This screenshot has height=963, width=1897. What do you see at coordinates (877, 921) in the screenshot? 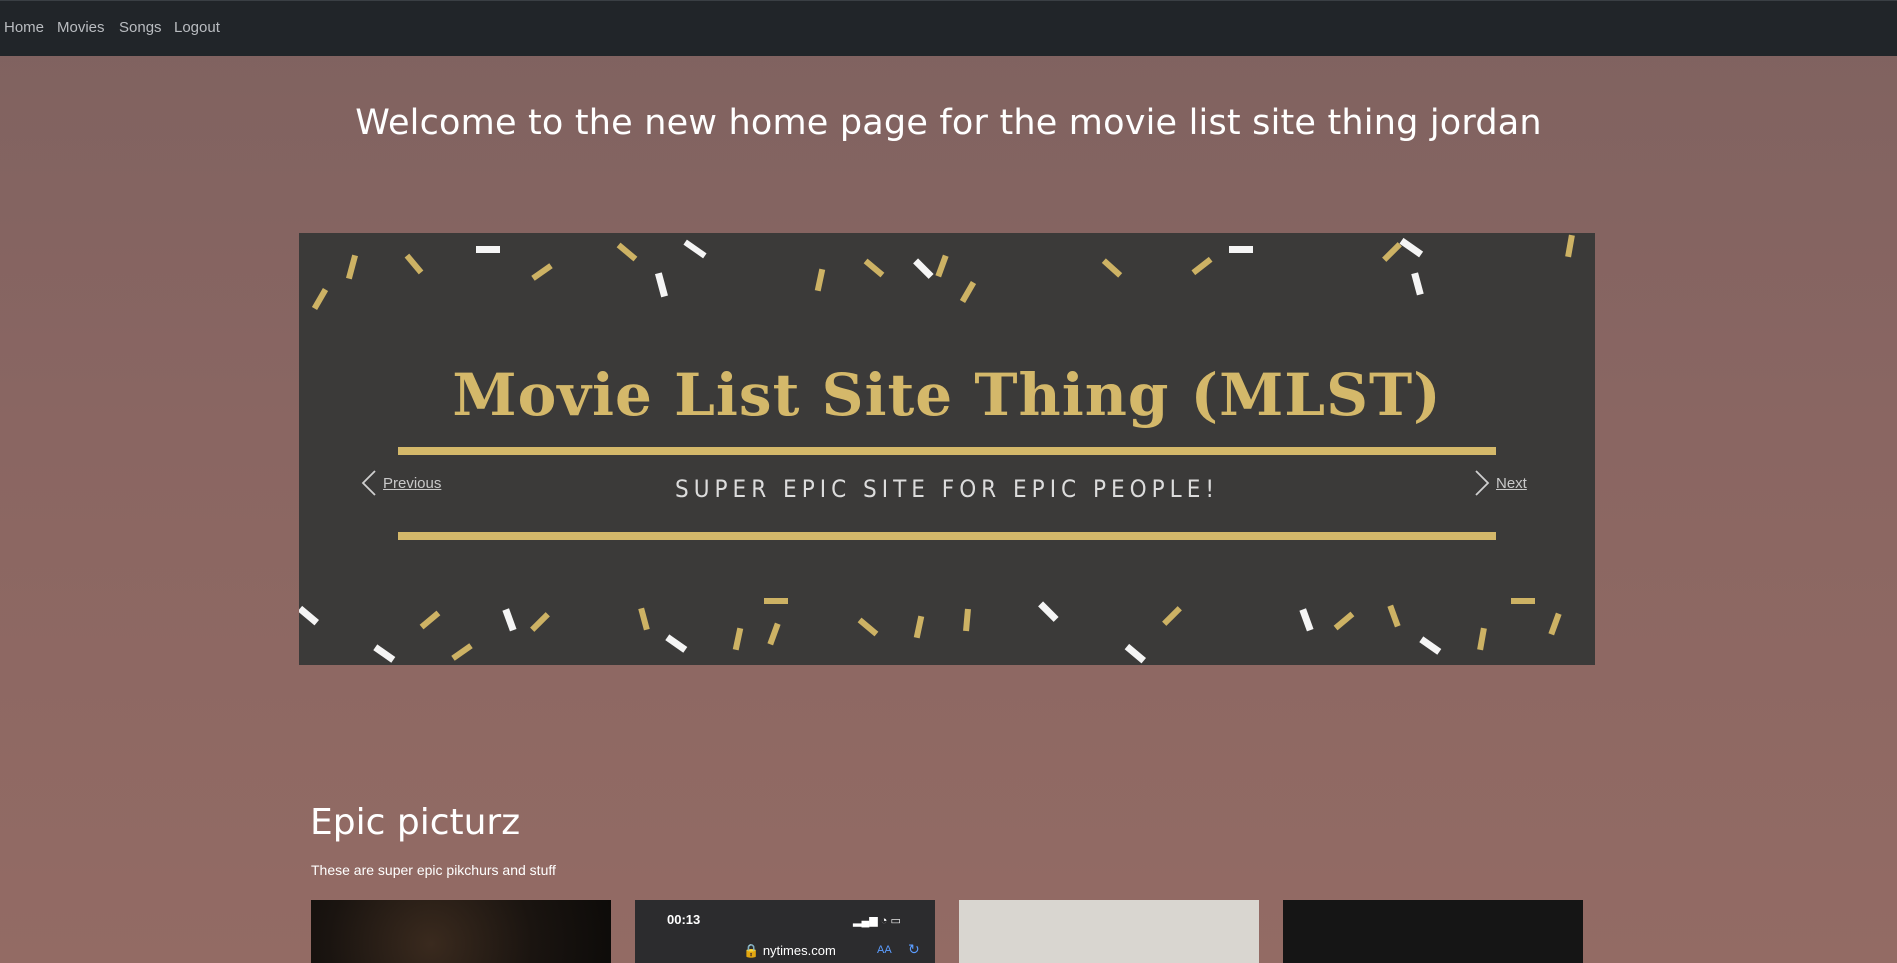
I see `signal-icon: ▂▄▆ ◔ ▭` at bounding box center [877, 921].